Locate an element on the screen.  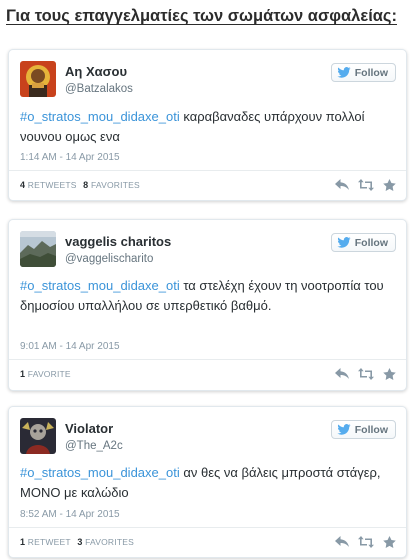
author-name: Violator is located at coordinates (89, 428).